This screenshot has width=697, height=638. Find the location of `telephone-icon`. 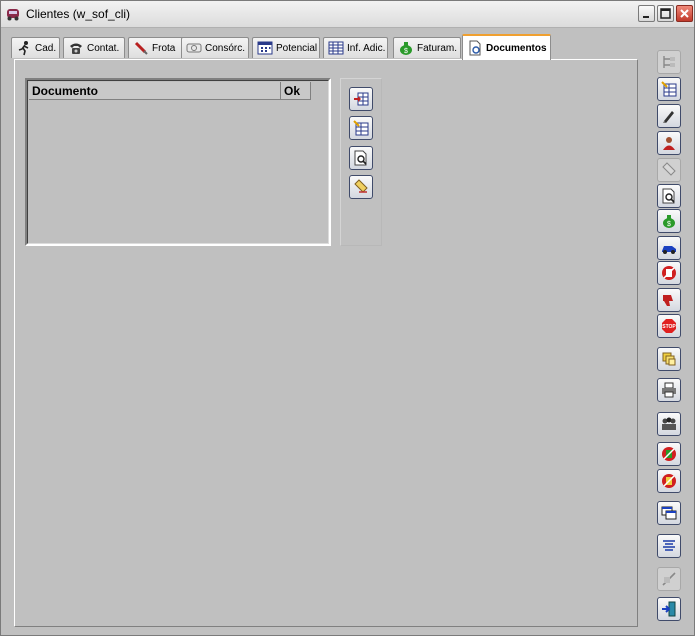

telephone-icon is located at coordinates (76, 48).